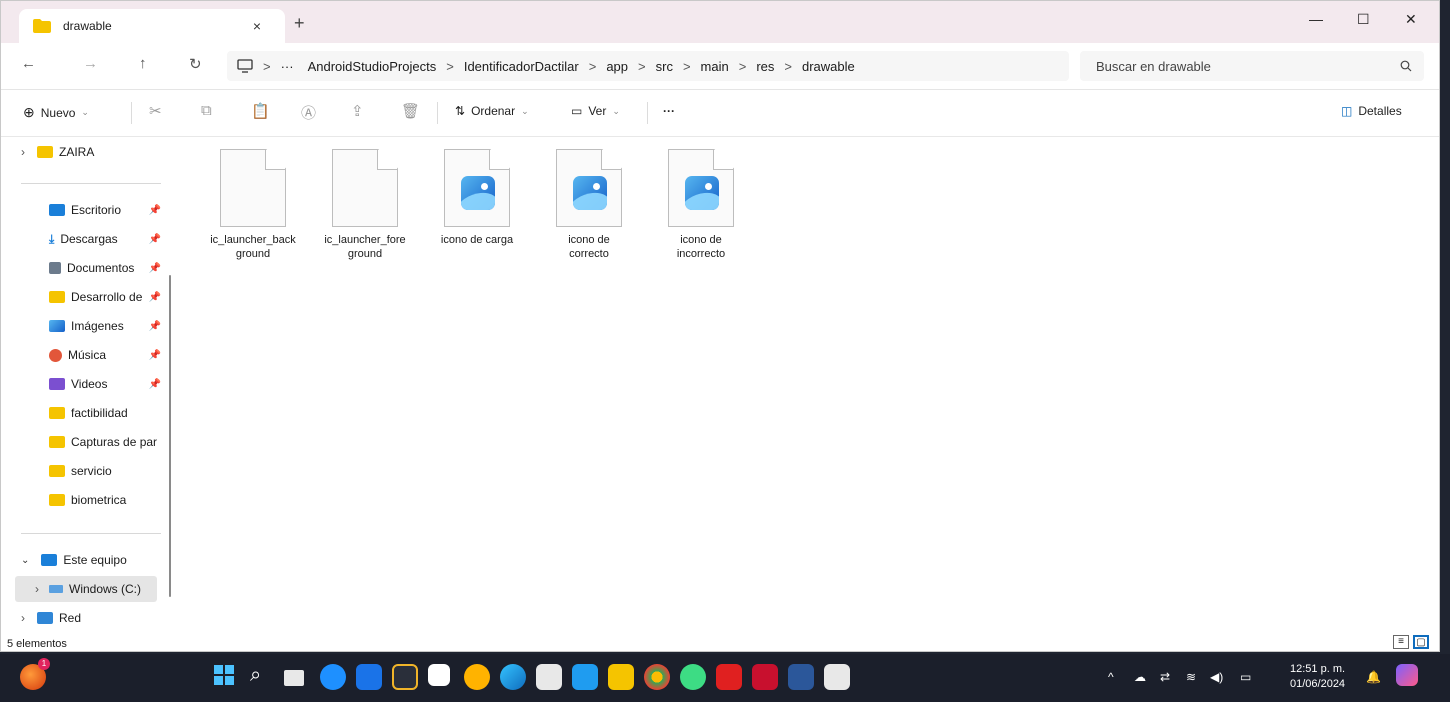  Describe the element at coordinates (88, 268) in the screenshot. I see `sidebar-item-documentos: Documentos 📌` at that location.